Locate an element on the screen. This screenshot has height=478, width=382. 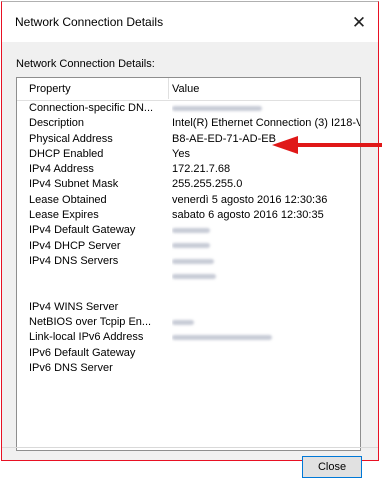
property-cell: Lease Obtained is located at coordinates (68, 199).